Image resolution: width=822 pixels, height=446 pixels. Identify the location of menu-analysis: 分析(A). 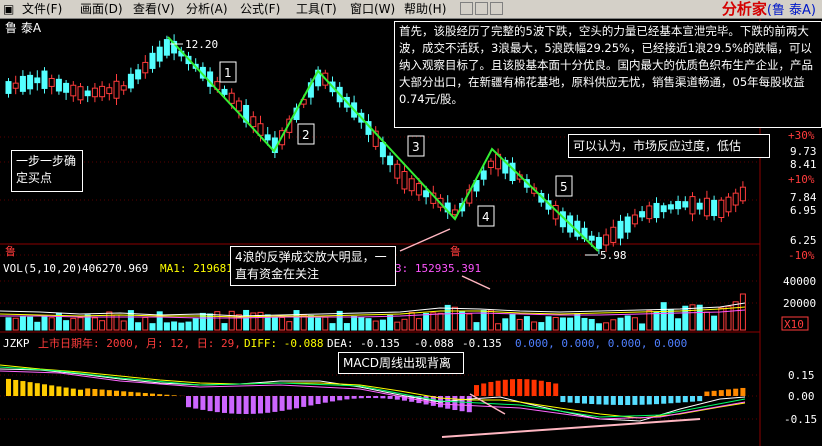
(207, 9).